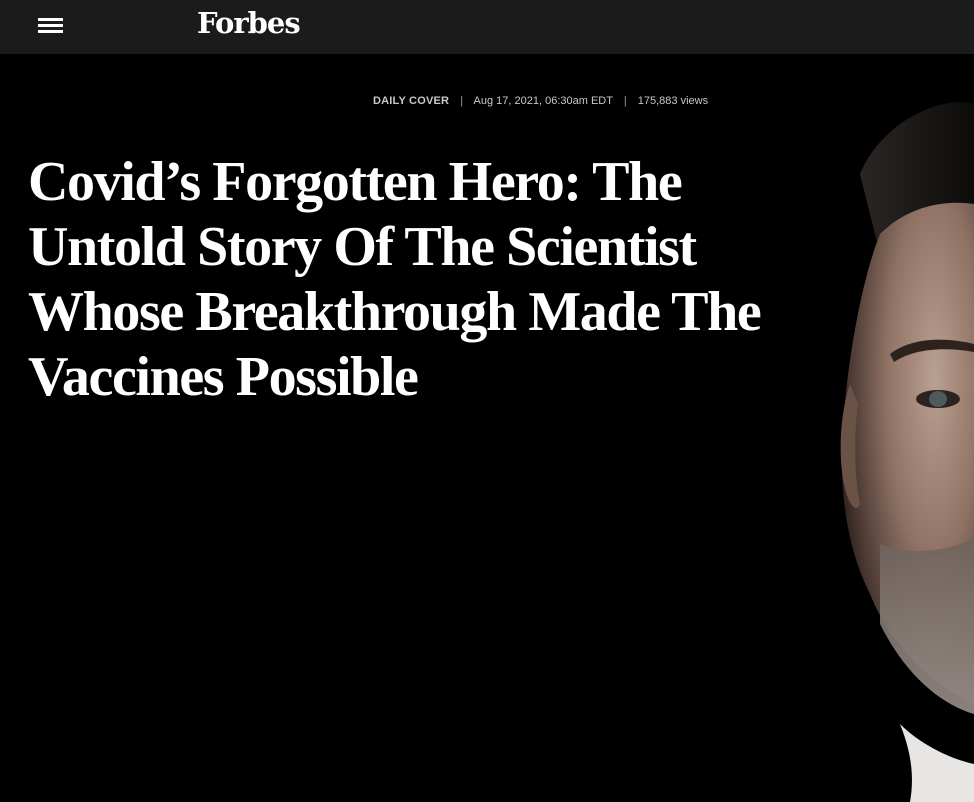 The image size is (974, 802). I want to click on hamburger-menu-icon, so click(51, 26).